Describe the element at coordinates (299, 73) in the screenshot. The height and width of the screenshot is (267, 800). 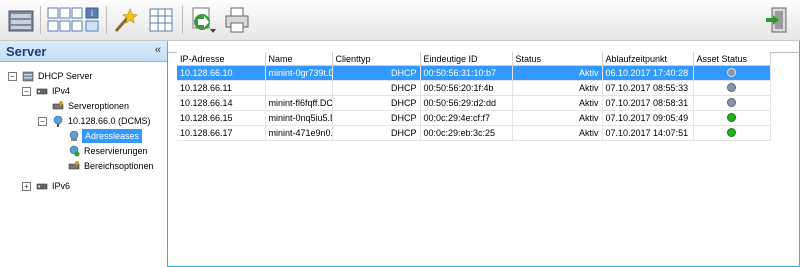
I see `cell-name: minint-0gr739t.D` at that location.